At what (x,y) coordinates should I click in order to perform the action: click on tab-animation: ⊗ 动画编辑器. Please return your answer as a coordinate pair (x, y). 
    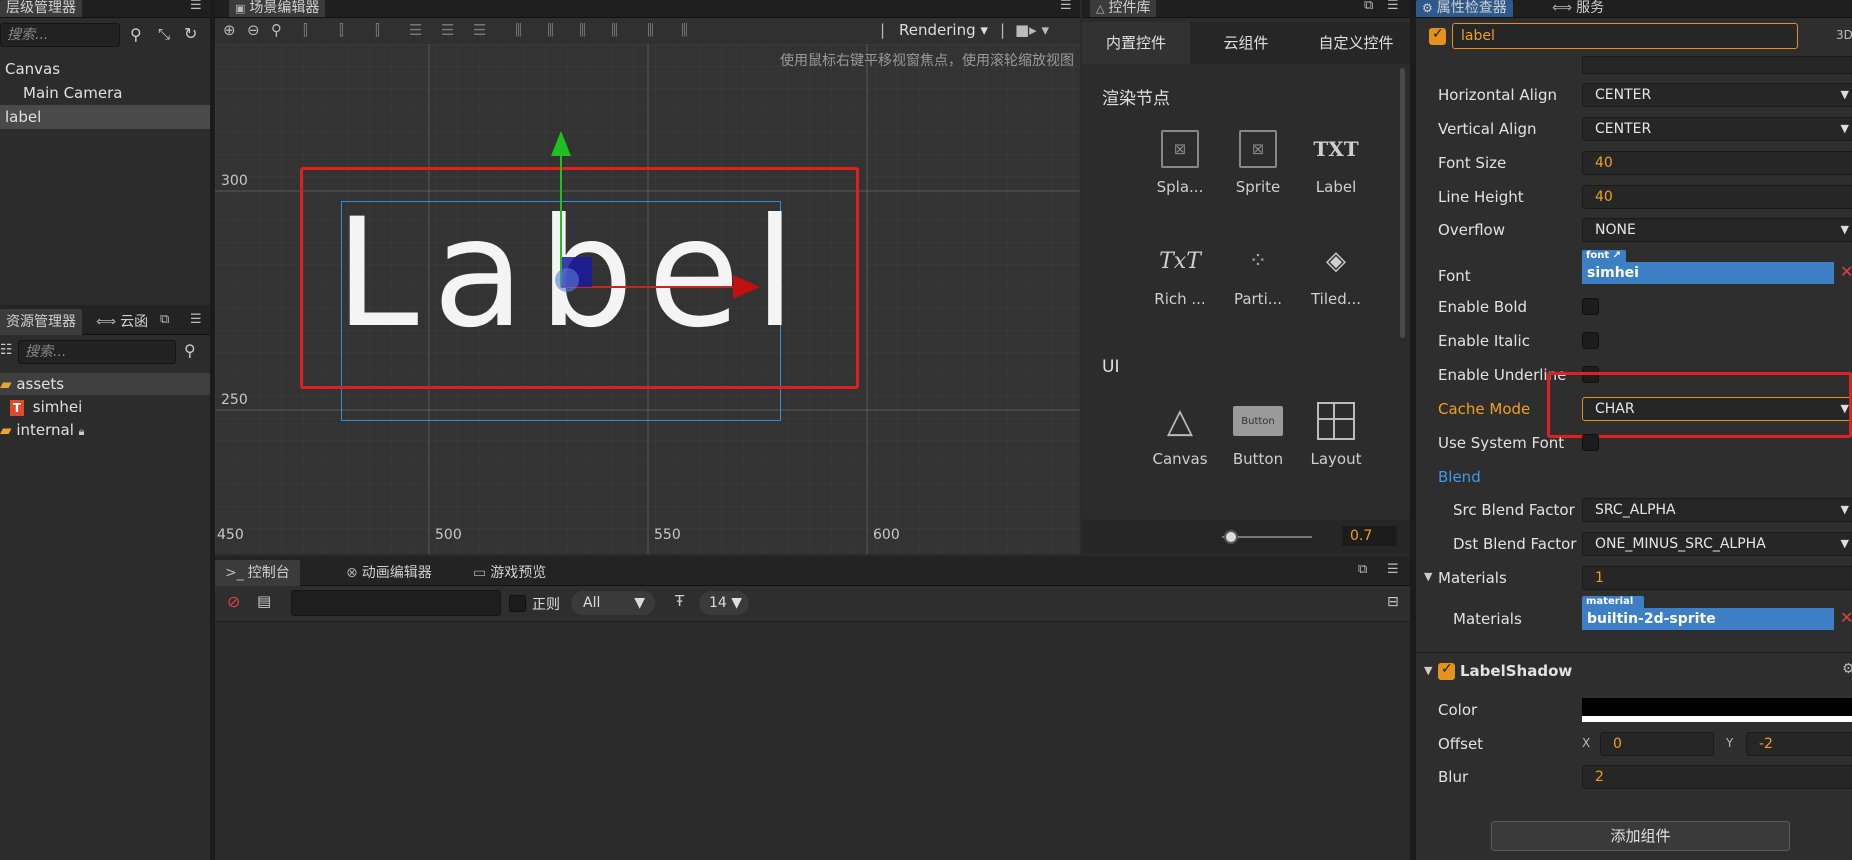
    Looking at the image, I should click on (389, 573).